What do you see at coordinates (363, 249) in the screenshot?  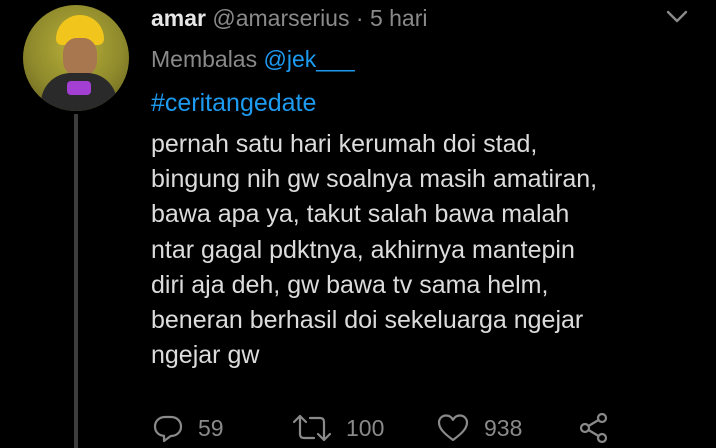 I see `tweet-body-line: ntar gagal pdktnya, akhirnya mantepin` at bounding box center [363, 249].